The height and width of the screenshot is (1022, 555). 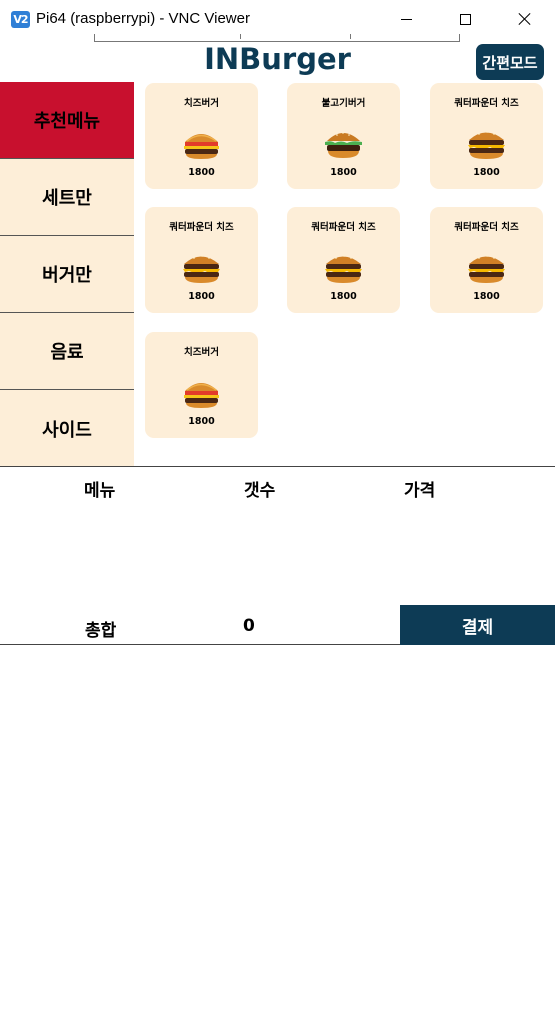 I want to click on maximize-icon, so click(x=465, y=19).